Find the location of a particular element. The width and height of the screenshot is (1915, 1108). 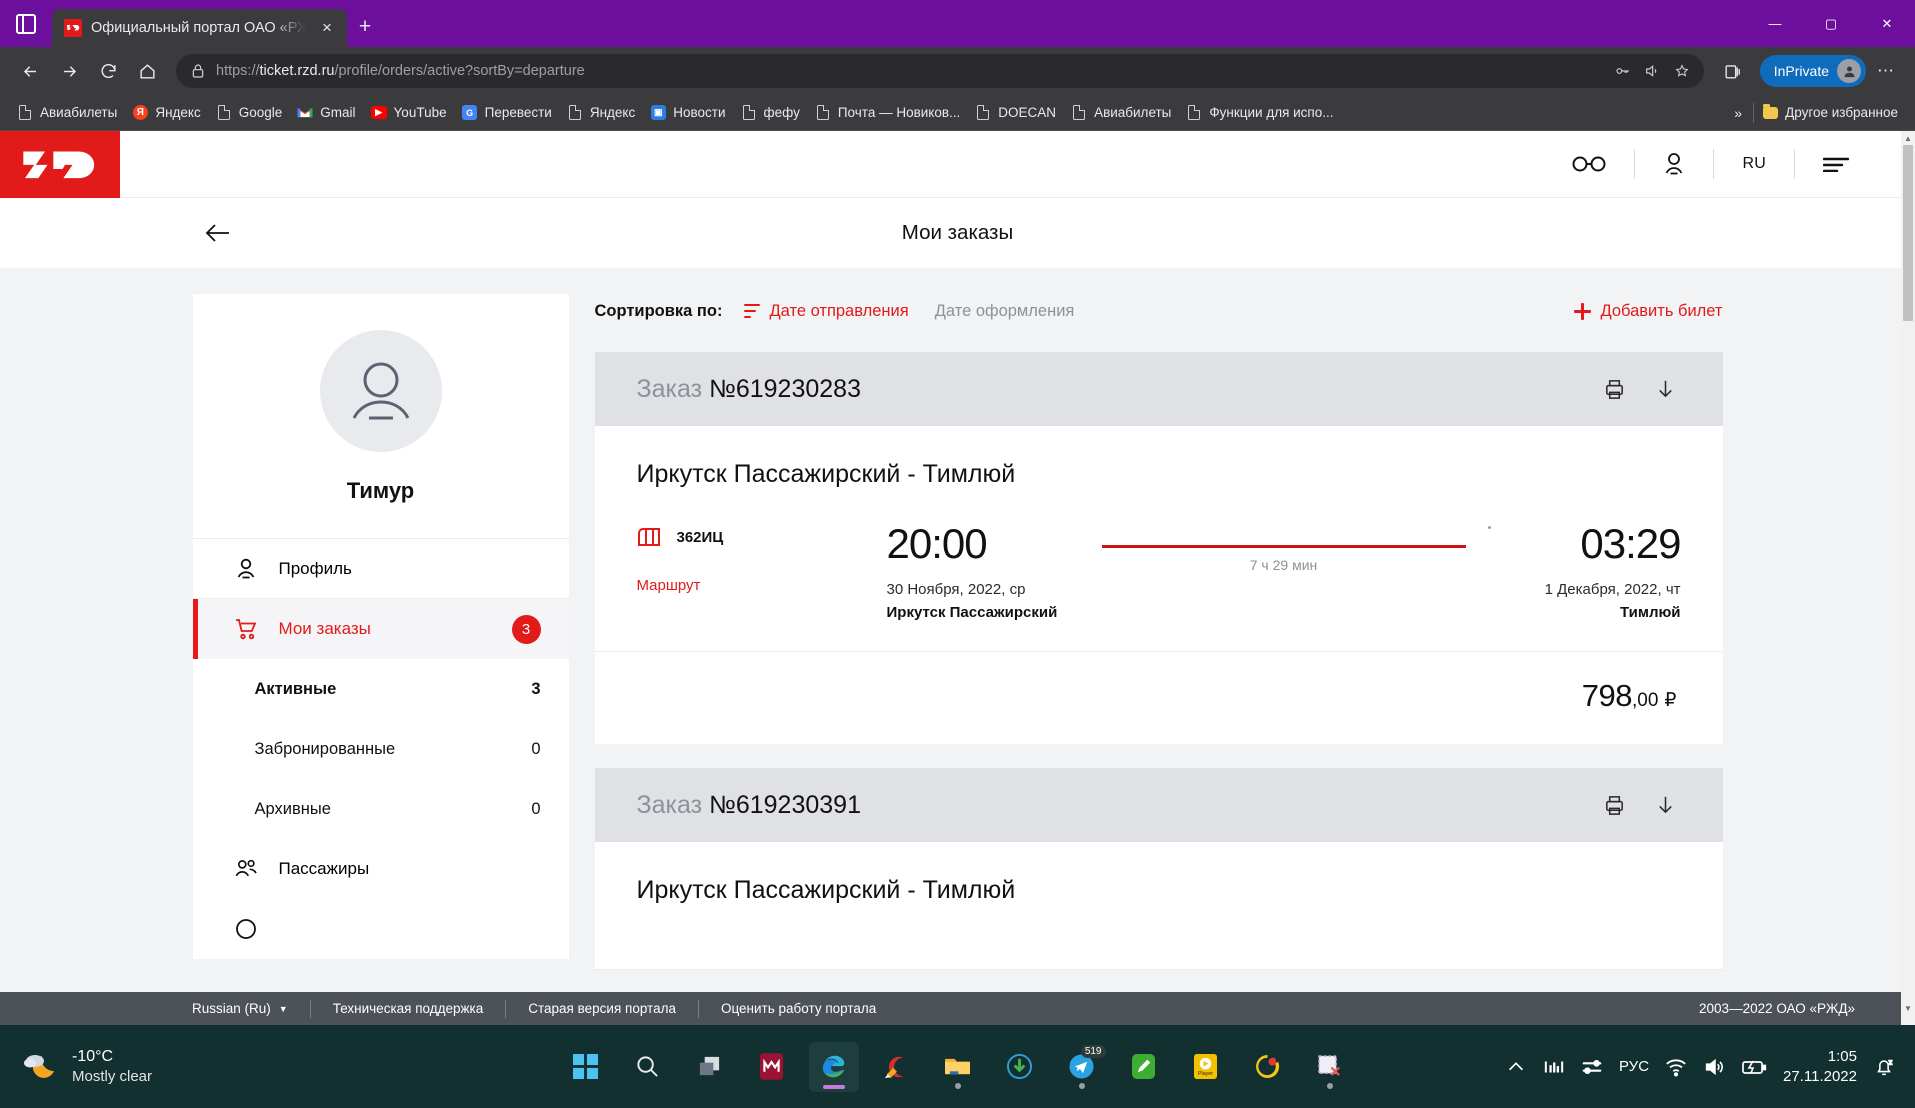

route-link: Маршрут is located at coordinates (762, 585).